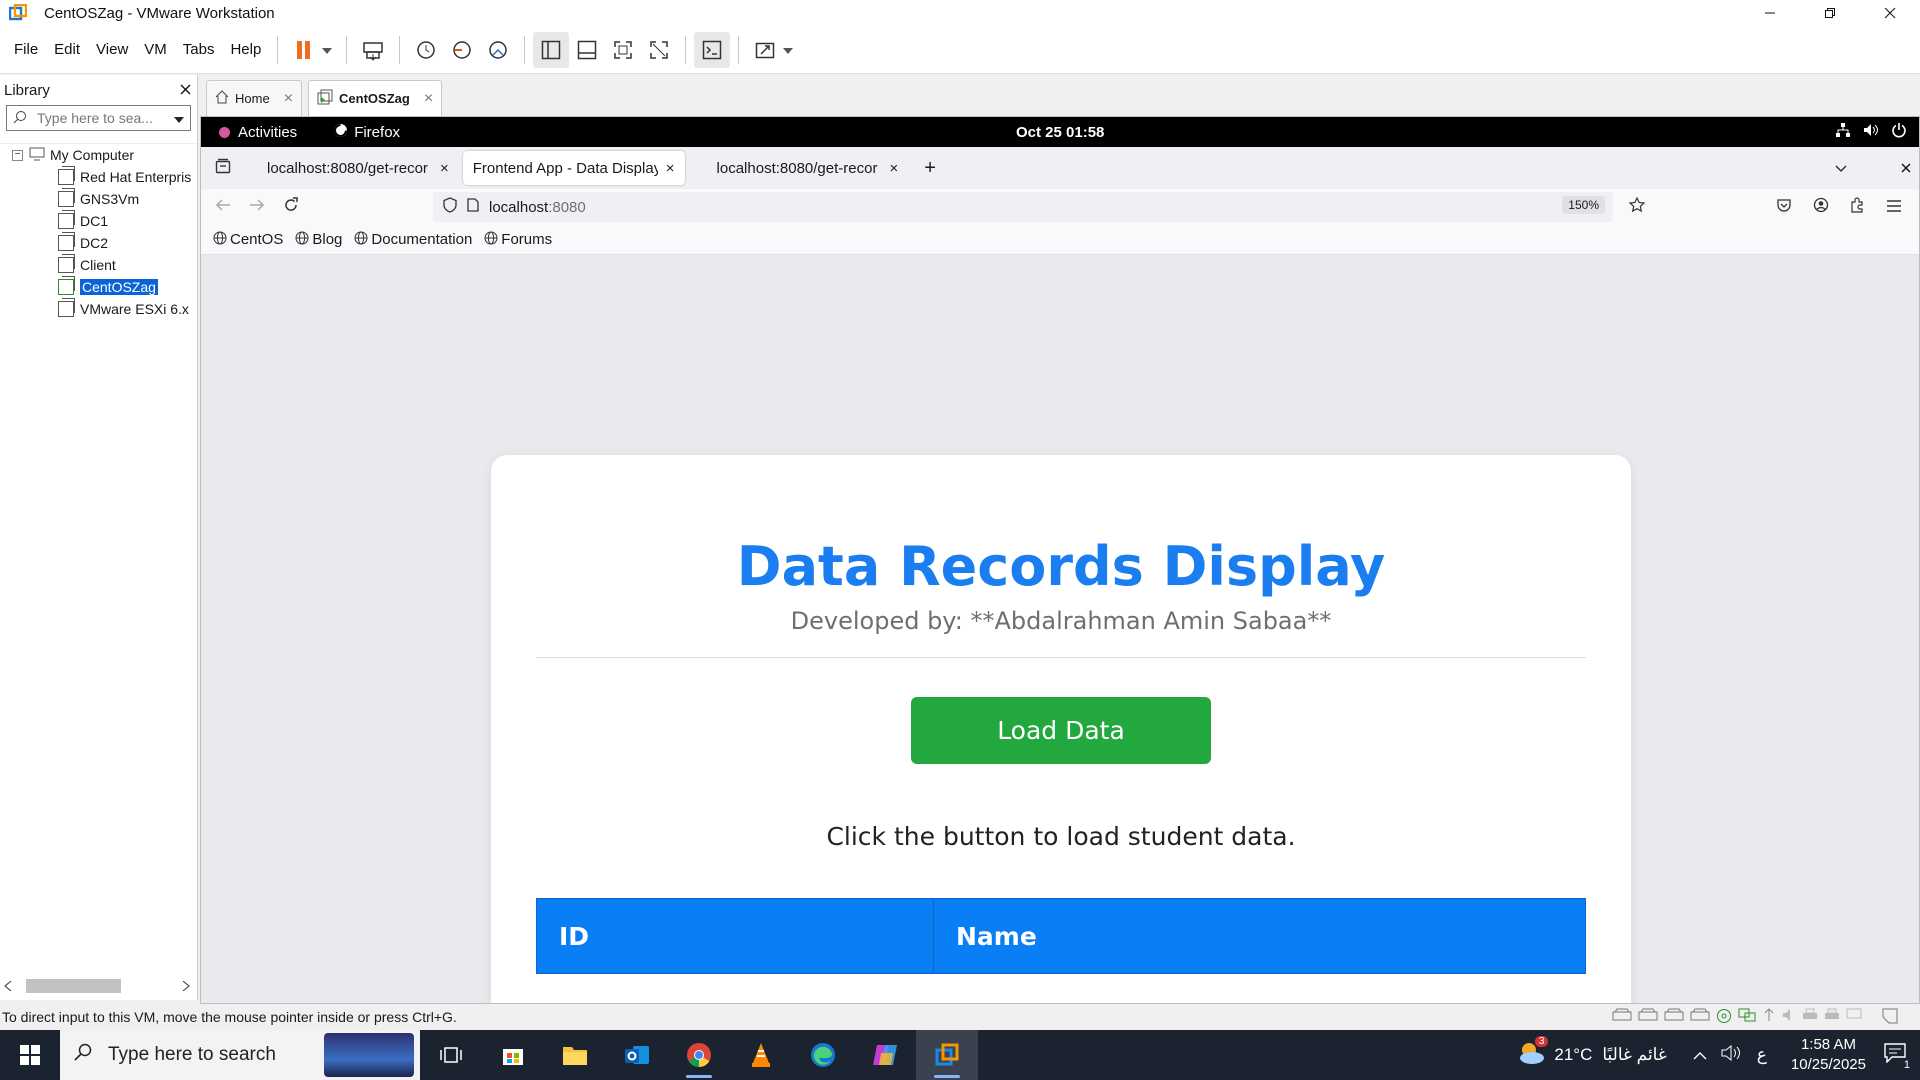  I want to click on bookmark-centos: CentOS, so click(248, 240).